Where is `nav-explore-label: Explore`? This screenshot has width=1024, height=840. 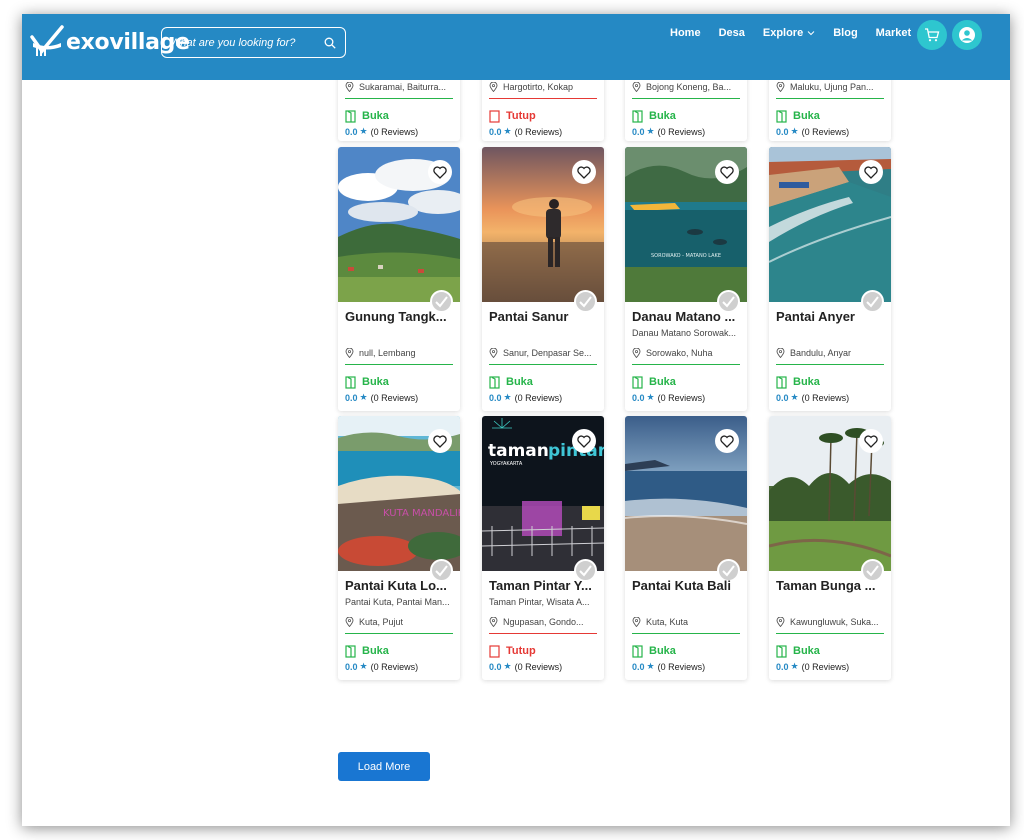
nav-explore-label: Explore is located at coordinates (783, 33).